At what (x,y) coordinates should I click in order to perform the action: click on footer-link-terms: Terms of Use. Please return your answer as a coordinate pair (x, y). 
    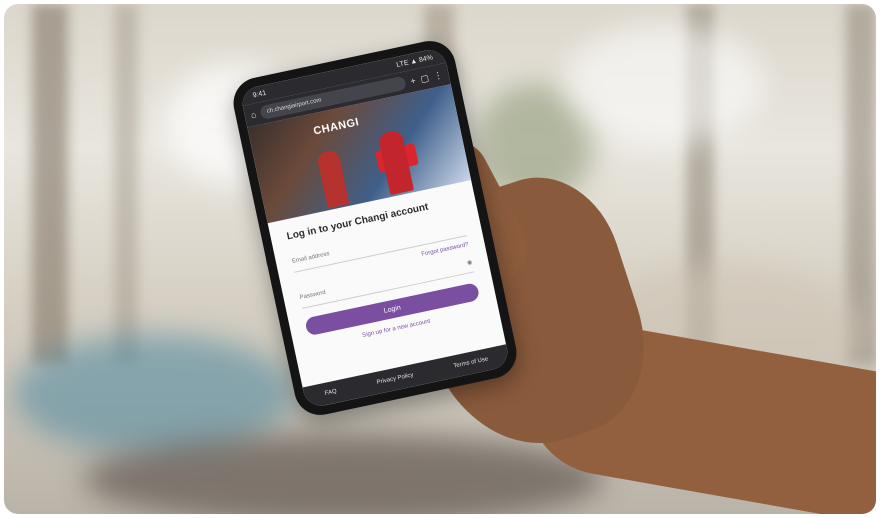
    Looking at the image, I should click on (471, 362).